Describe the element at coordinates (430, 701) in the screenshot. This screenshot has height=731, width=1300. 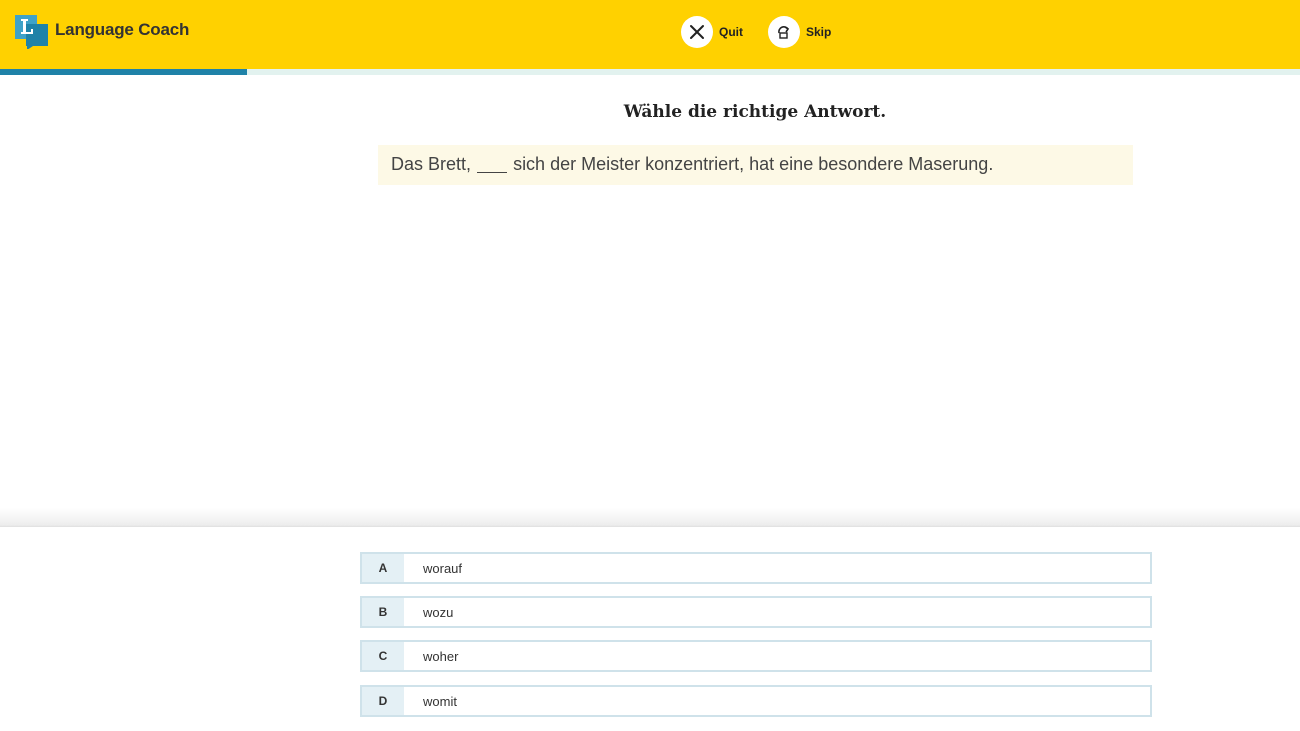
I see `answer-text: womit` at that location.